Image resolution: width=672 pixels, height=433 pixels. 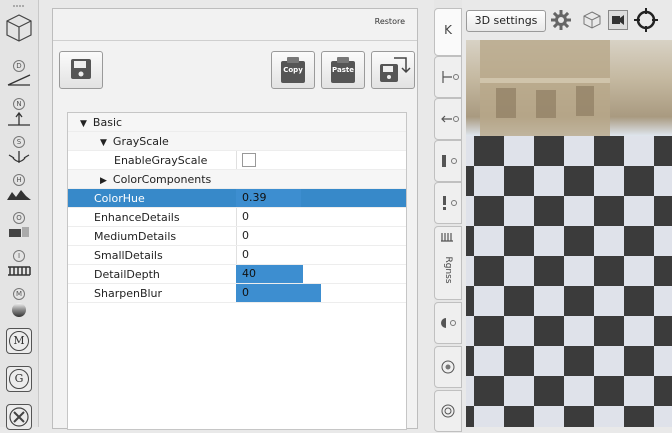 What do you see at coordinates (592, 20) in the screenshot?
I see `cube-icon` at bounding box center [592, 20].